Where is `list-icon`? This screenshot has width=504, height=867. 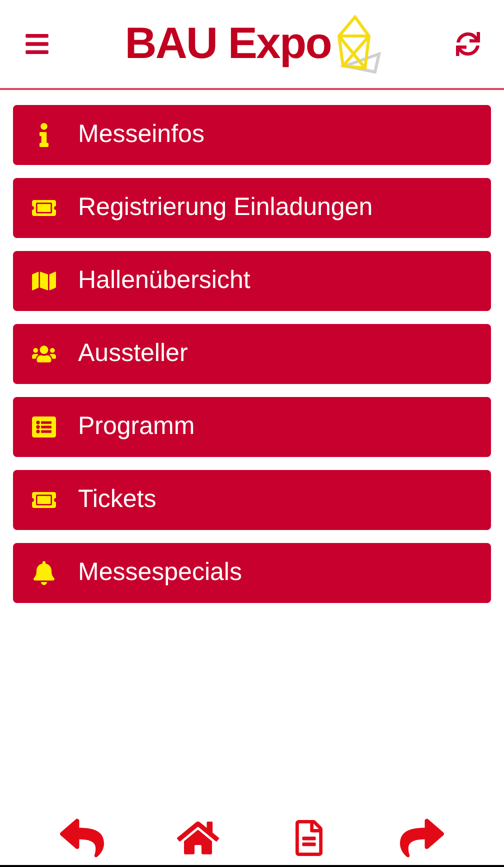
list-icon is located at coordinates (44, 427).